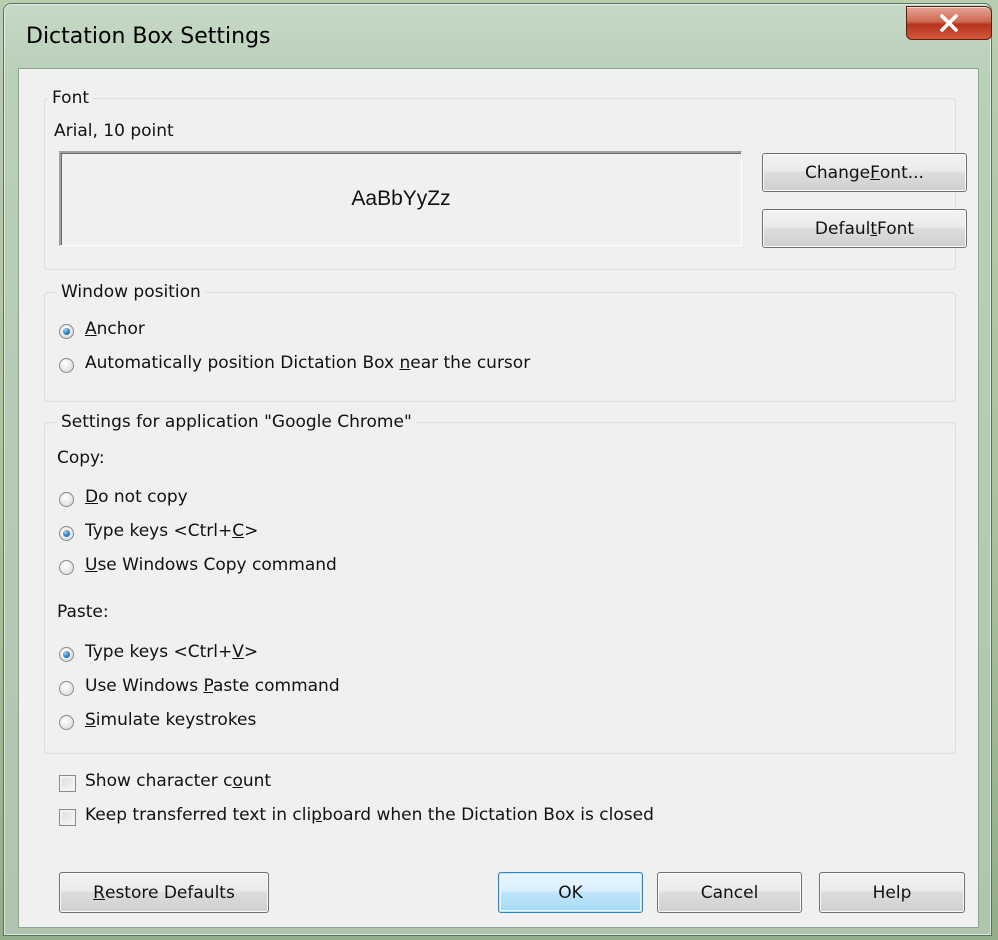 The width and height of the screenshot is (998, 940). What do you see at coordinates (211, 565) in the screenshot?
I see `radio-label: Use Windows Copy command` at bounding box center [211, 565].